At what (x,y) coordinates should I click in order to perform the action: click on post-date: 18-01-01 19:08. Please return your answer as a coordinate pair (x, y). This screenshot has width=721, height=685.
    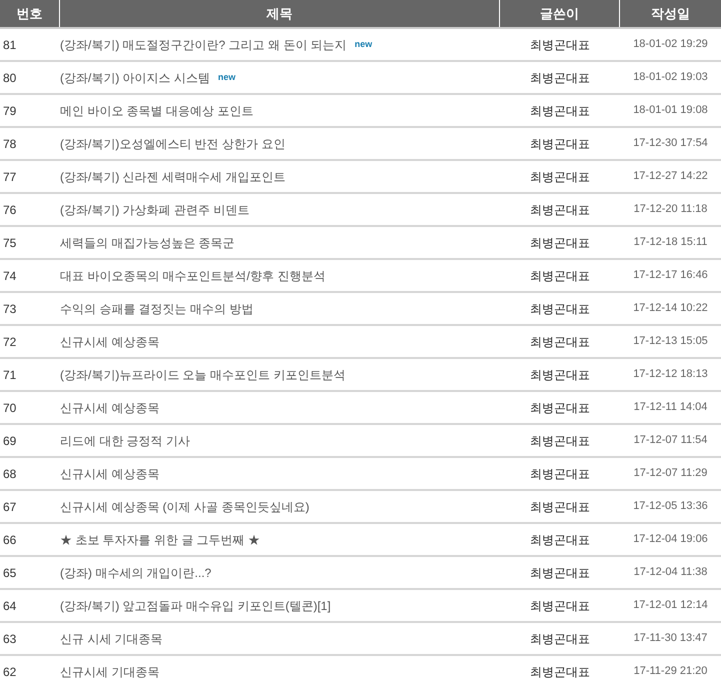
    Looking at the image, I should click on (670, 110).